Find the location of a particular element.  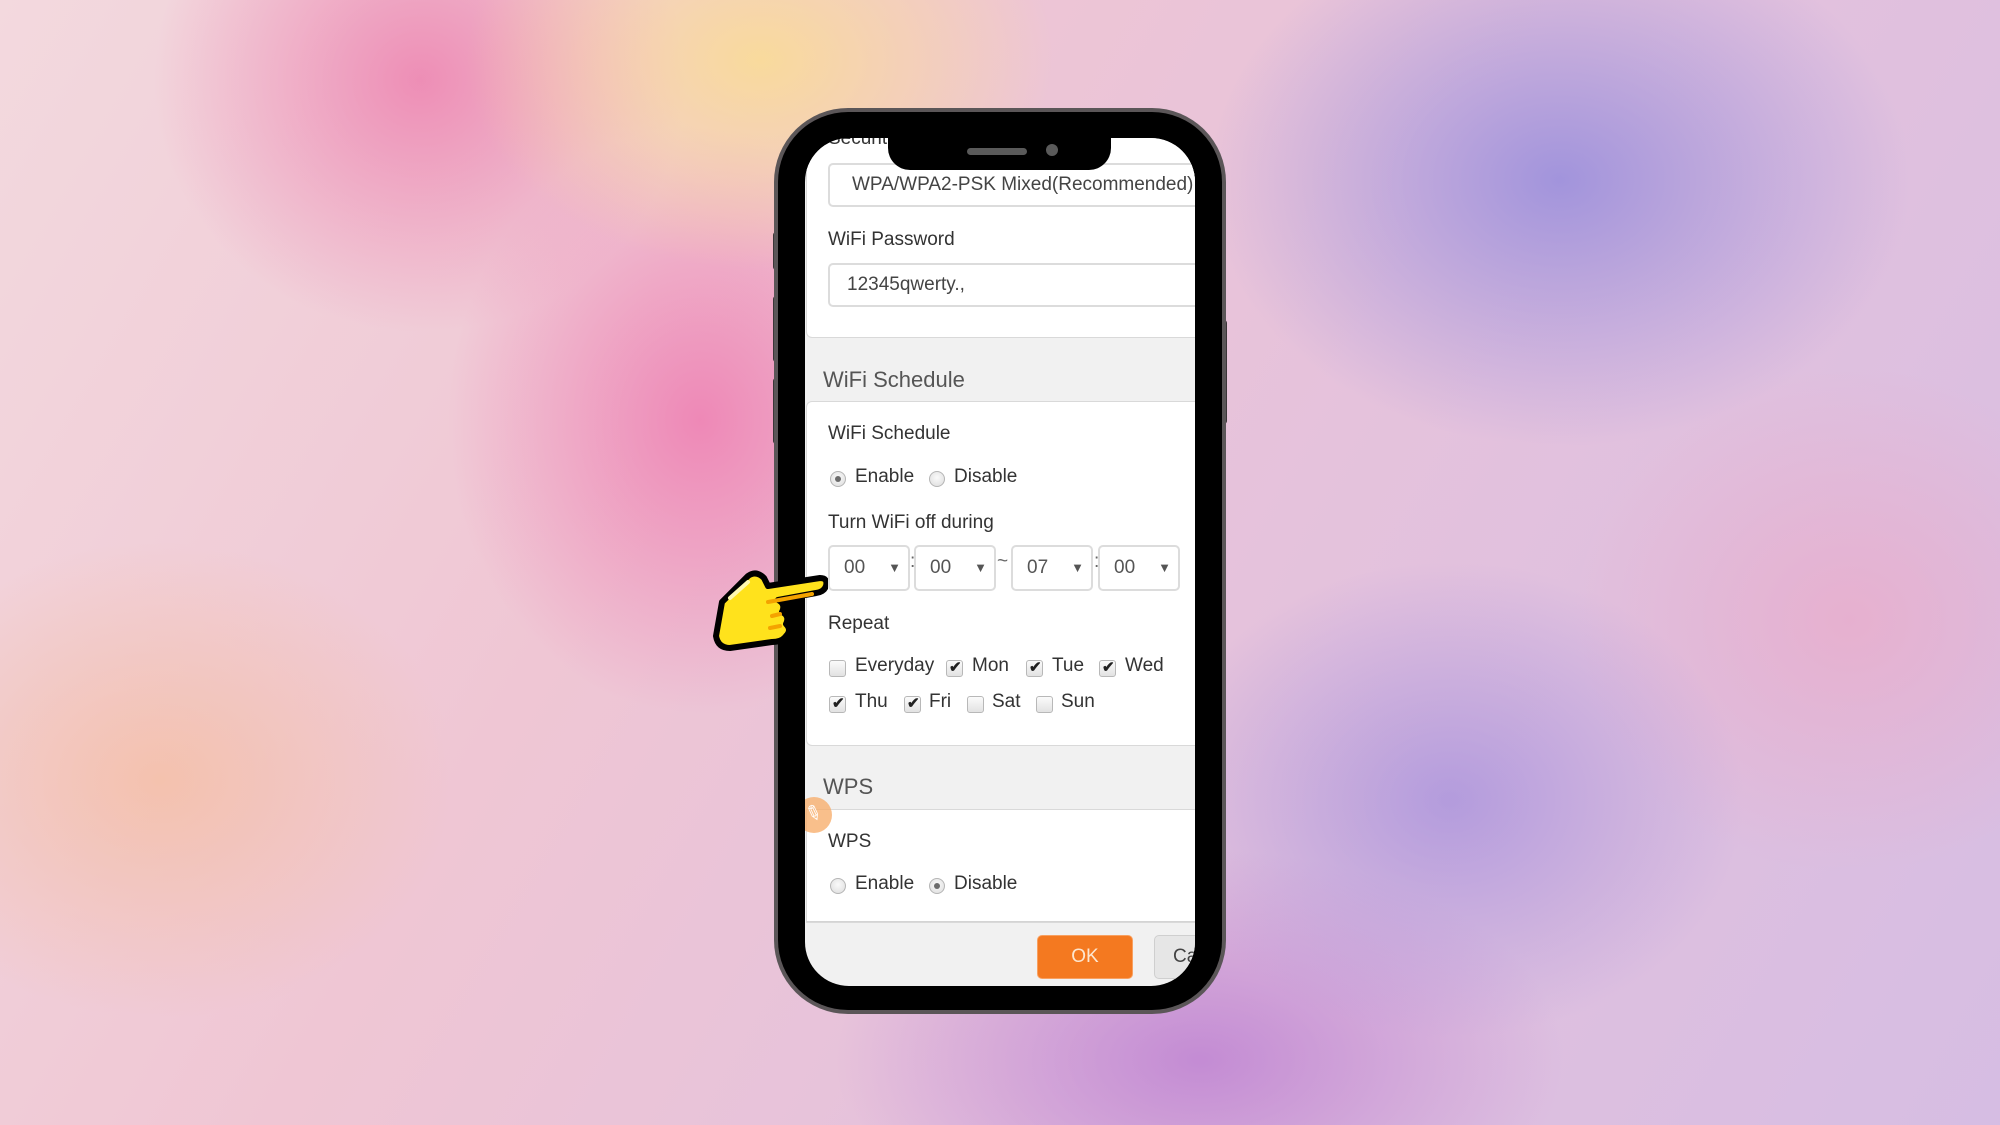

schedule-enable-radio is located at coordinates (838, 479).